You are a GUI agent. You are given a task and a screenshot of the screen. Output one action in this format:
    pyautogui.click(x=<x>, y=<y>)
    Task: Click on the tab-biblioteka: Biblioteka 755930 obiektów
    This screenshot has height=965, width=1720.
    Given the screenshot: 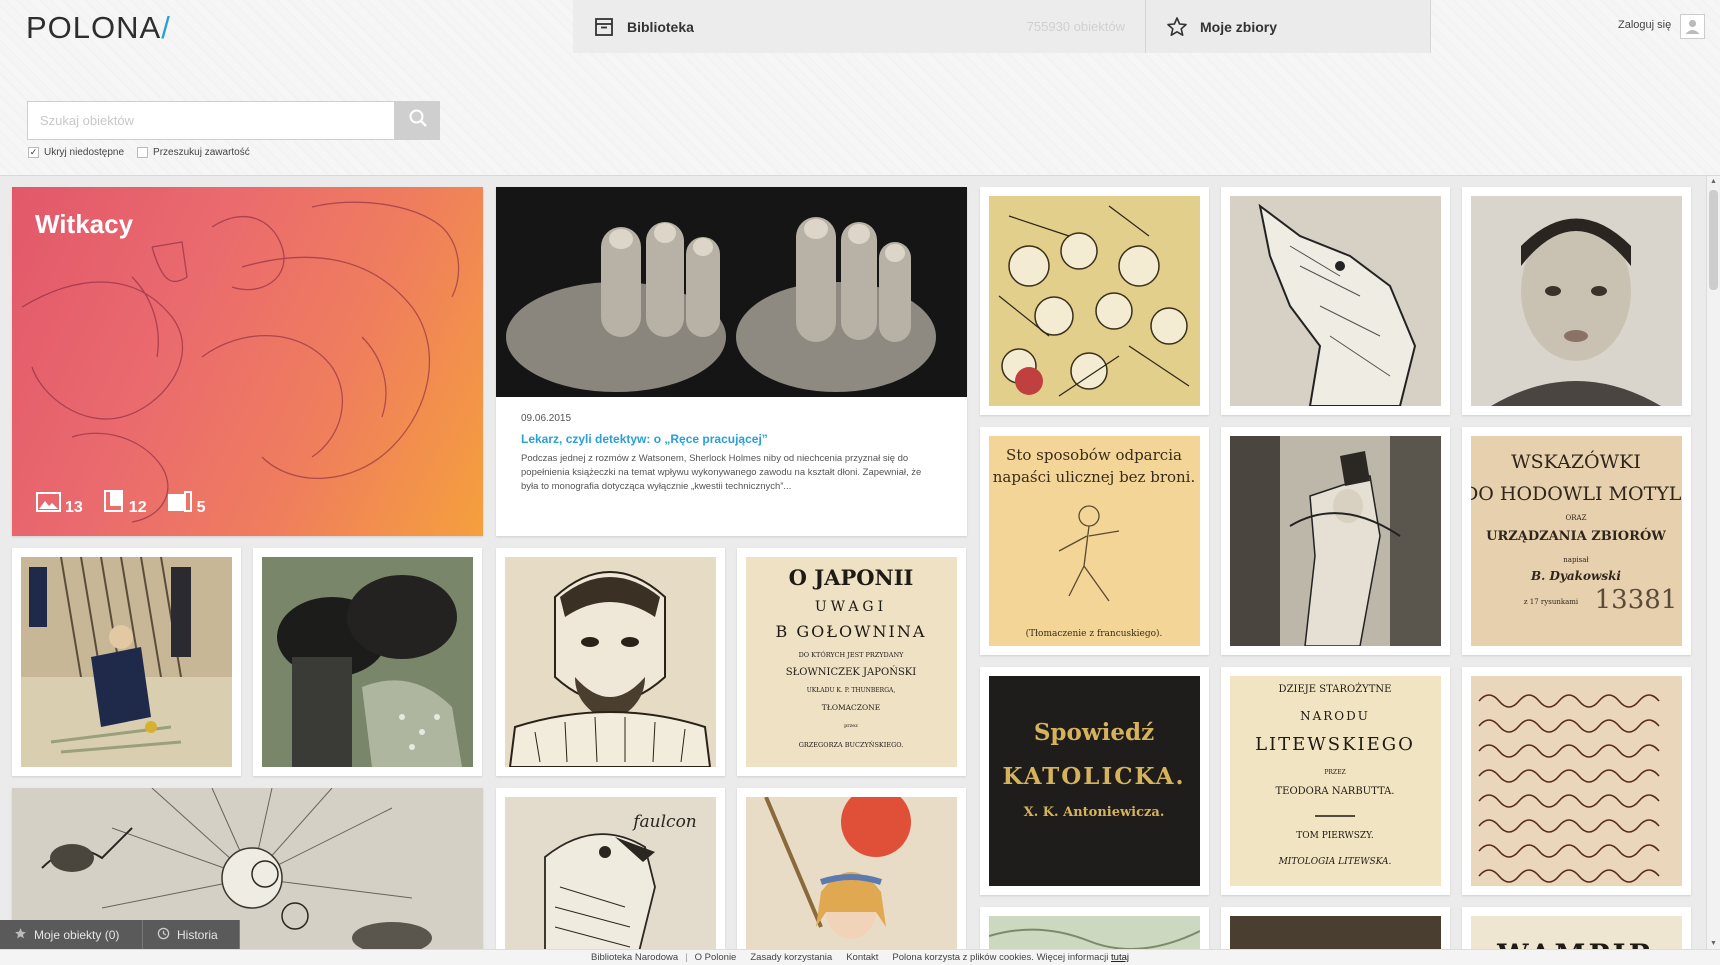 What is the action you would take?
    pyautogui.click(x=859, y=26)
    